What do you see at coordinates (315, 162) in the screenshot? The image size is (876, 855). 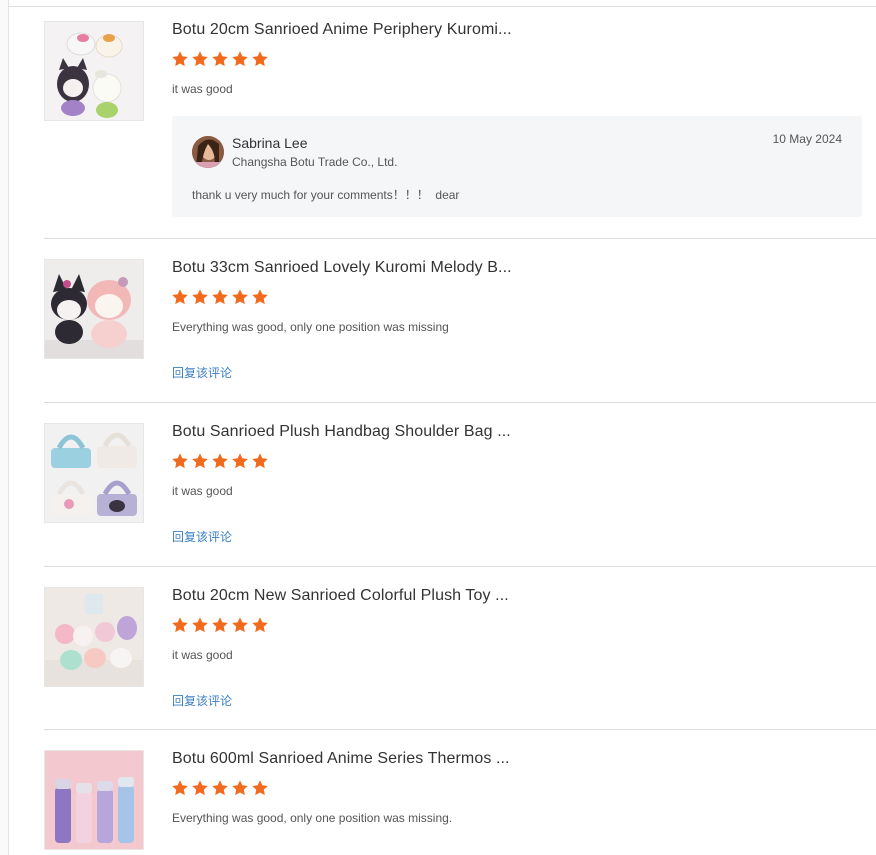 I see `seller-company: Changsha Botu Trade Co., Ltd.` at bounding box center [315, 162].